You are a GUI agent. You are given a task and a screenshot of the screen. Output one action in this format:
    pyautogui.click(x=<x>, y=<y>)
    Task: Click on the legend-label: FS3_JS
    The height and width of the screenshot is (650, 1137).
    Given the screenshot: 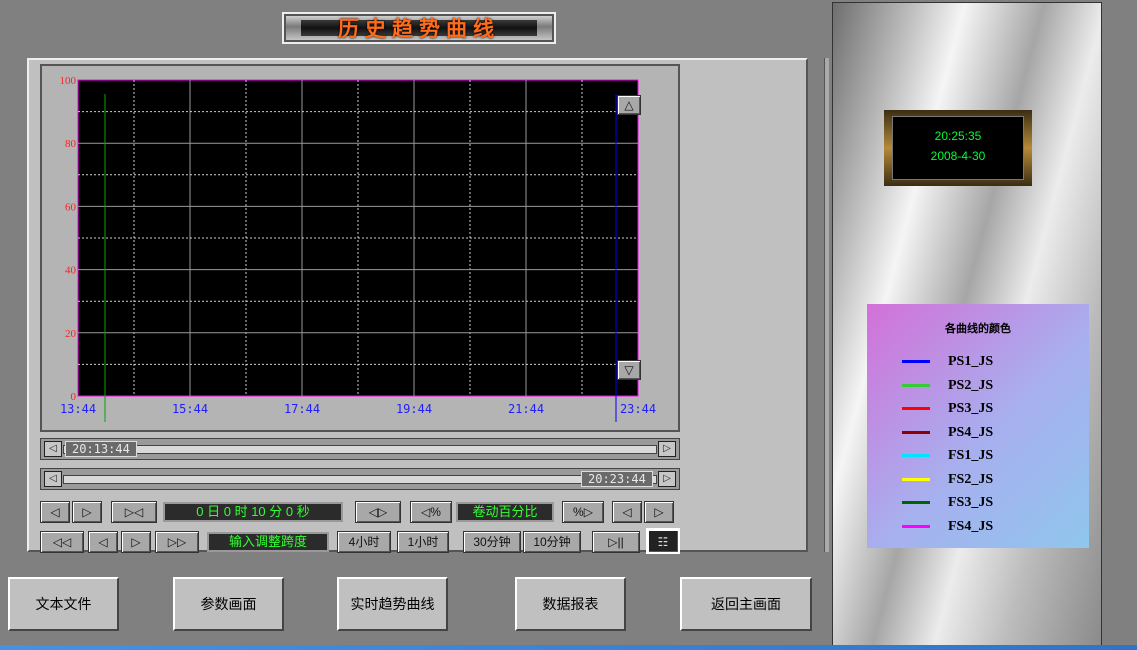 What is the action you would take?
    pyautogui.click(x=971, y=502)
    